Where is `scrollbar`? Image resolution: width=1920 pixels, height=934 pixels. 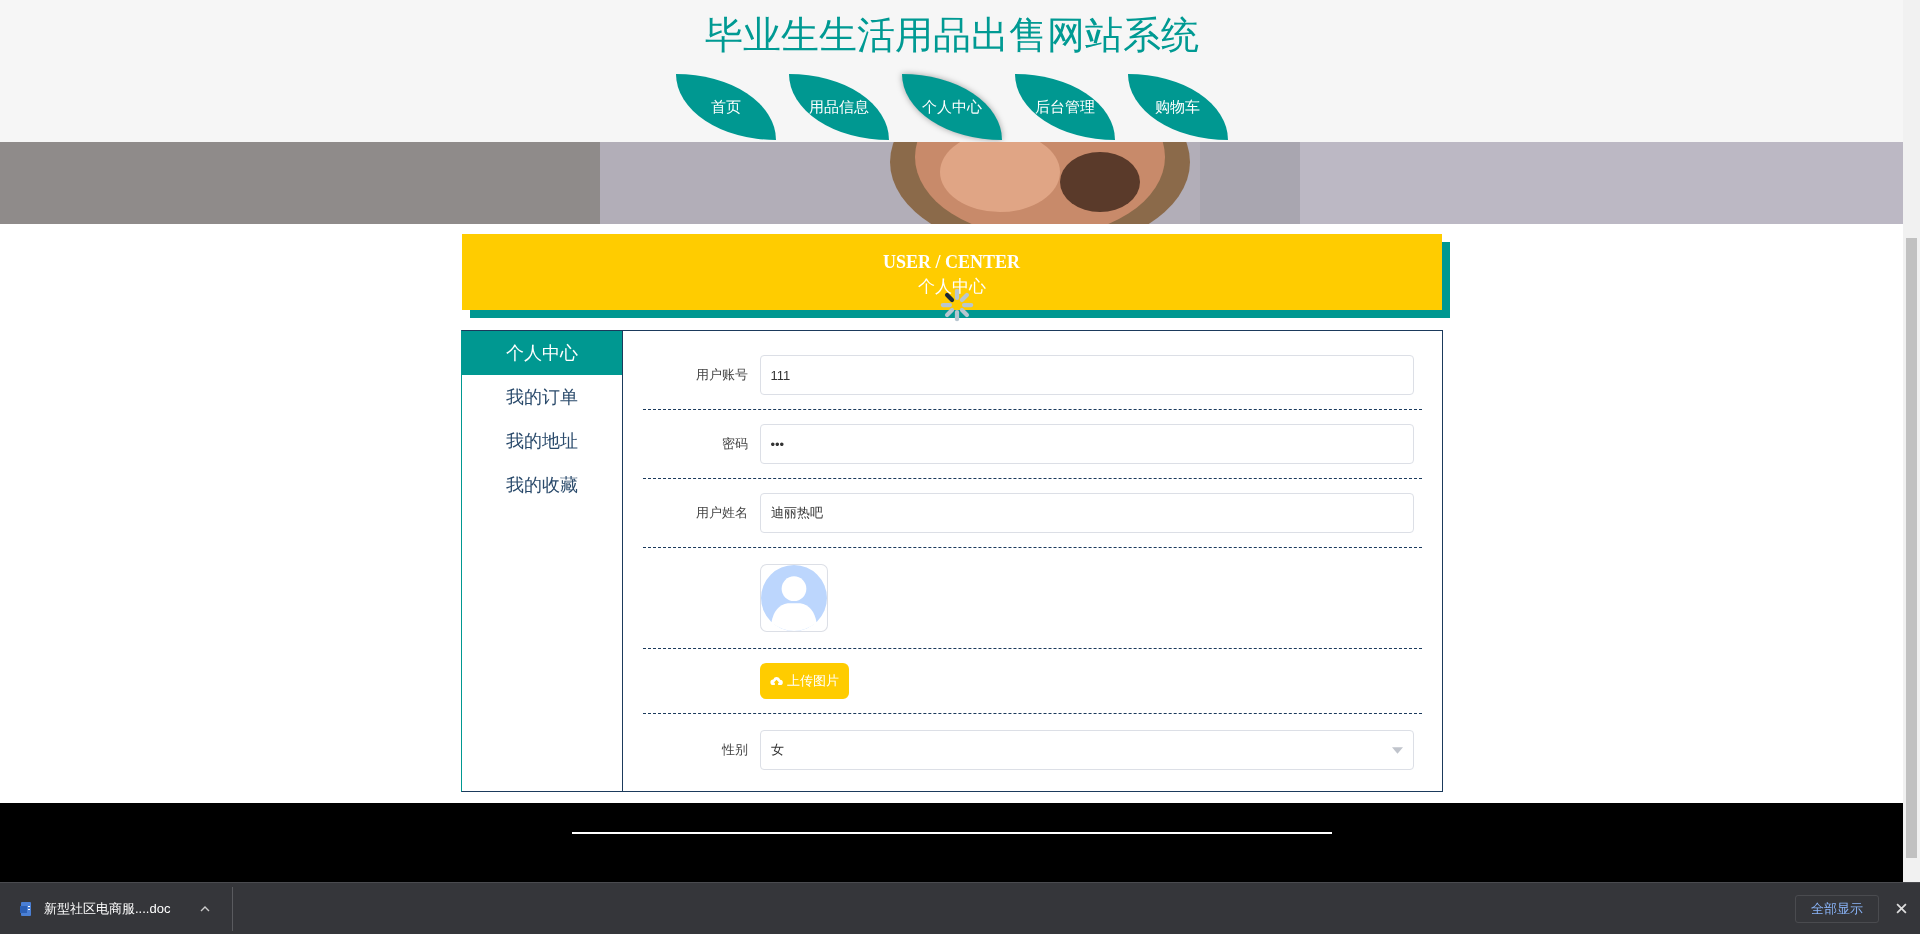
scrollbar is located at coordinates (1911, 441).